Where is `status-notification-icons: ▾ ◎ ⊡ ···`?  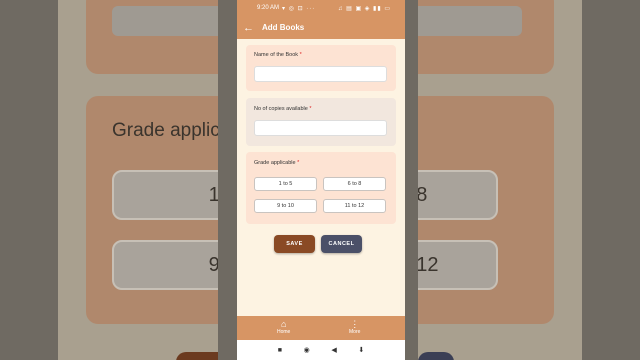 status-notification-icons: ▾ ◎ ⊡ ··· is located at coordinates (299, 8).